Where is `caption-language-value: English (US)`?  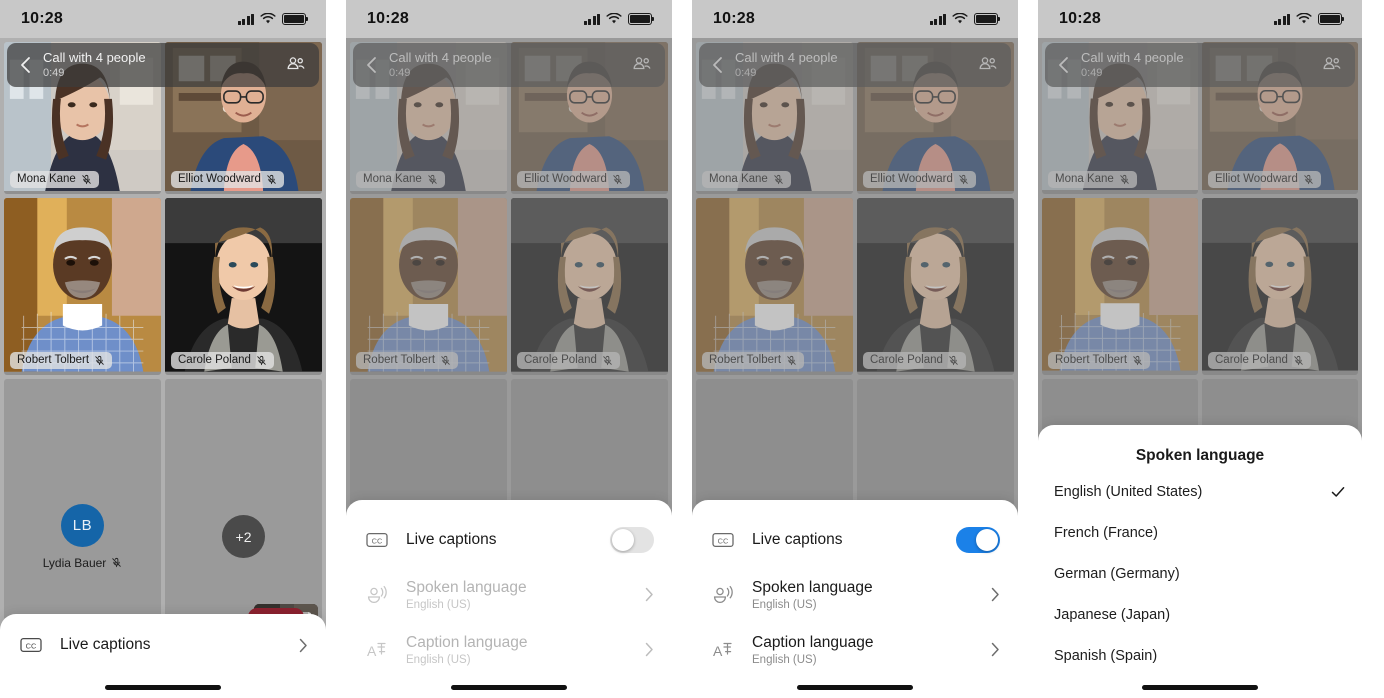
caption-language-value: English (US) is located at coordinates (784, 659).